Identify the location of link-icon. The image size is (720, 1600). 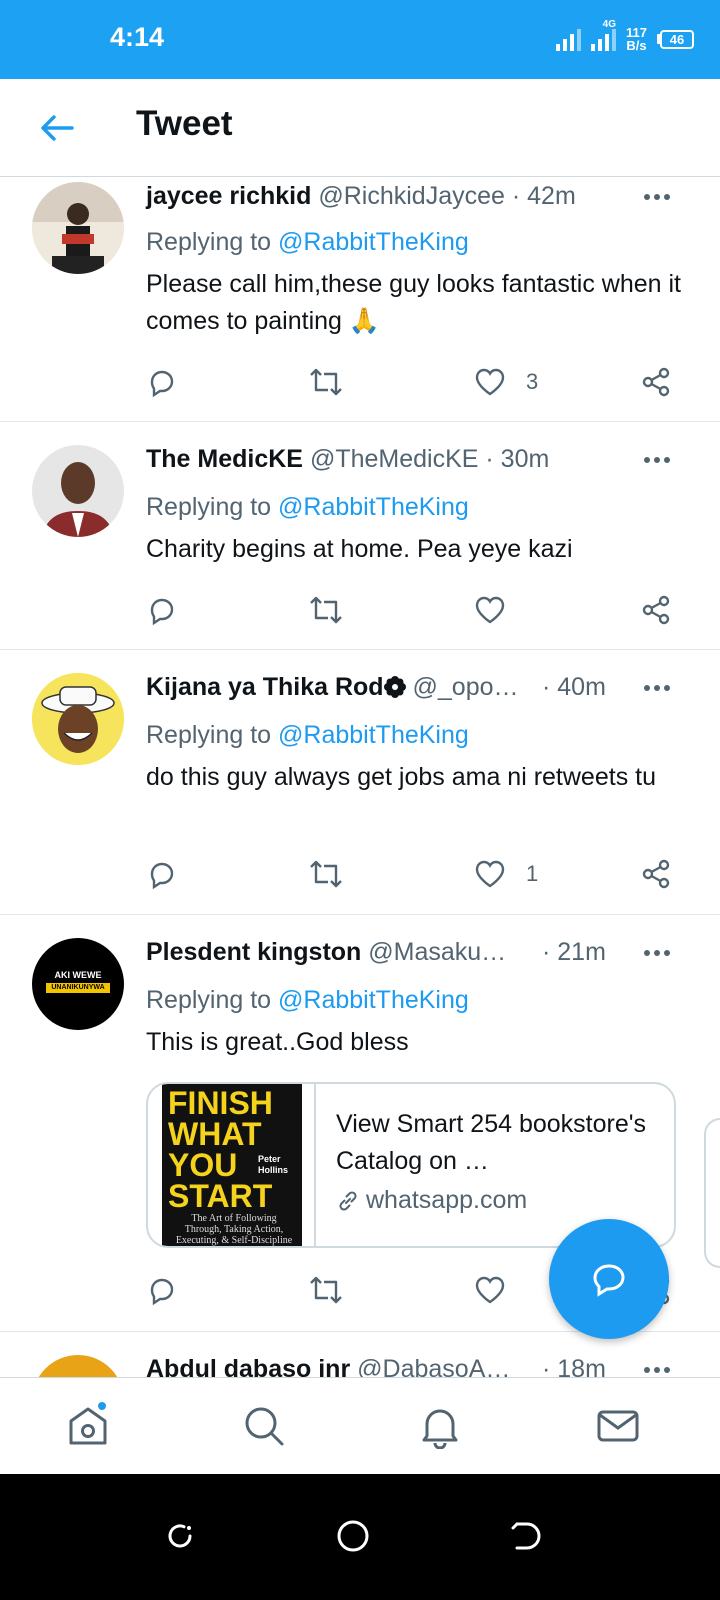
(348, 1200).